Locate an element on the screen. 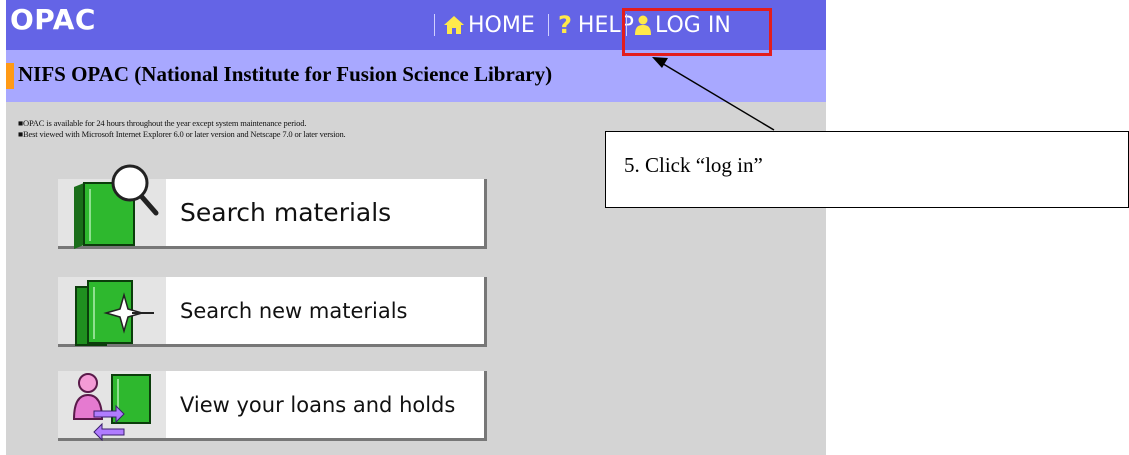 Image resolution: width=1129 pixels, height=455 pixels. search-materials-button: Search materials is located at coordinates (272, 206).